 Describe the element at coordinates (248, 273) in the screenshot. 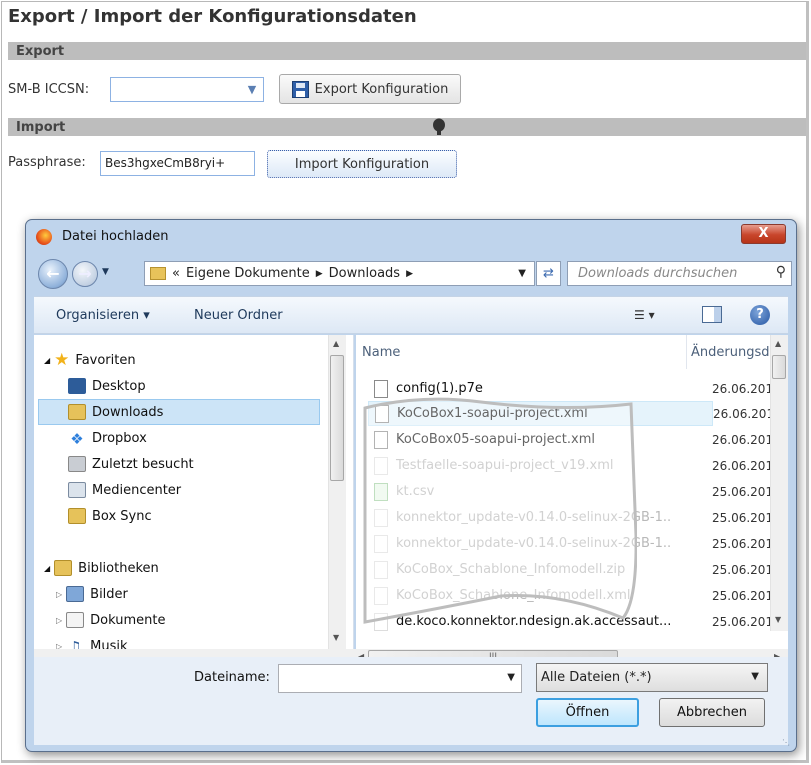

I see `breadcrumb-eigene-dokumente: Eigene Dokumente` at that location.